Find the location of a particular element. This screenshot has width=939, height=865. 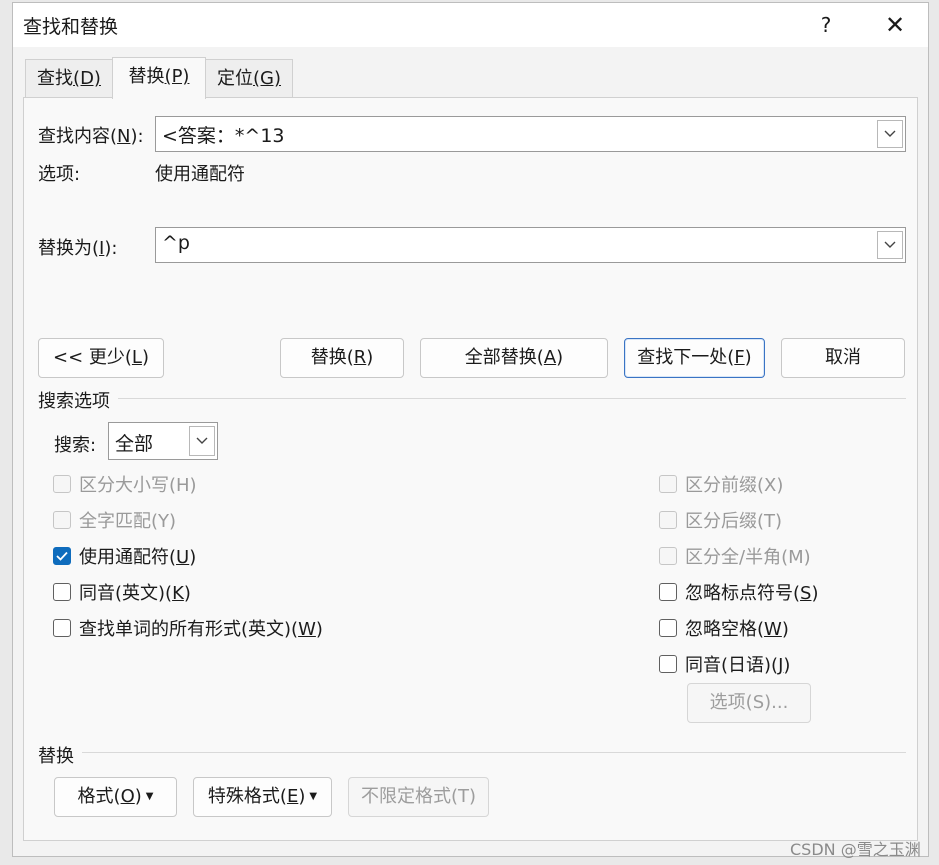

find-what-label: 查找内容(N): is located at coordinates (91, 136).